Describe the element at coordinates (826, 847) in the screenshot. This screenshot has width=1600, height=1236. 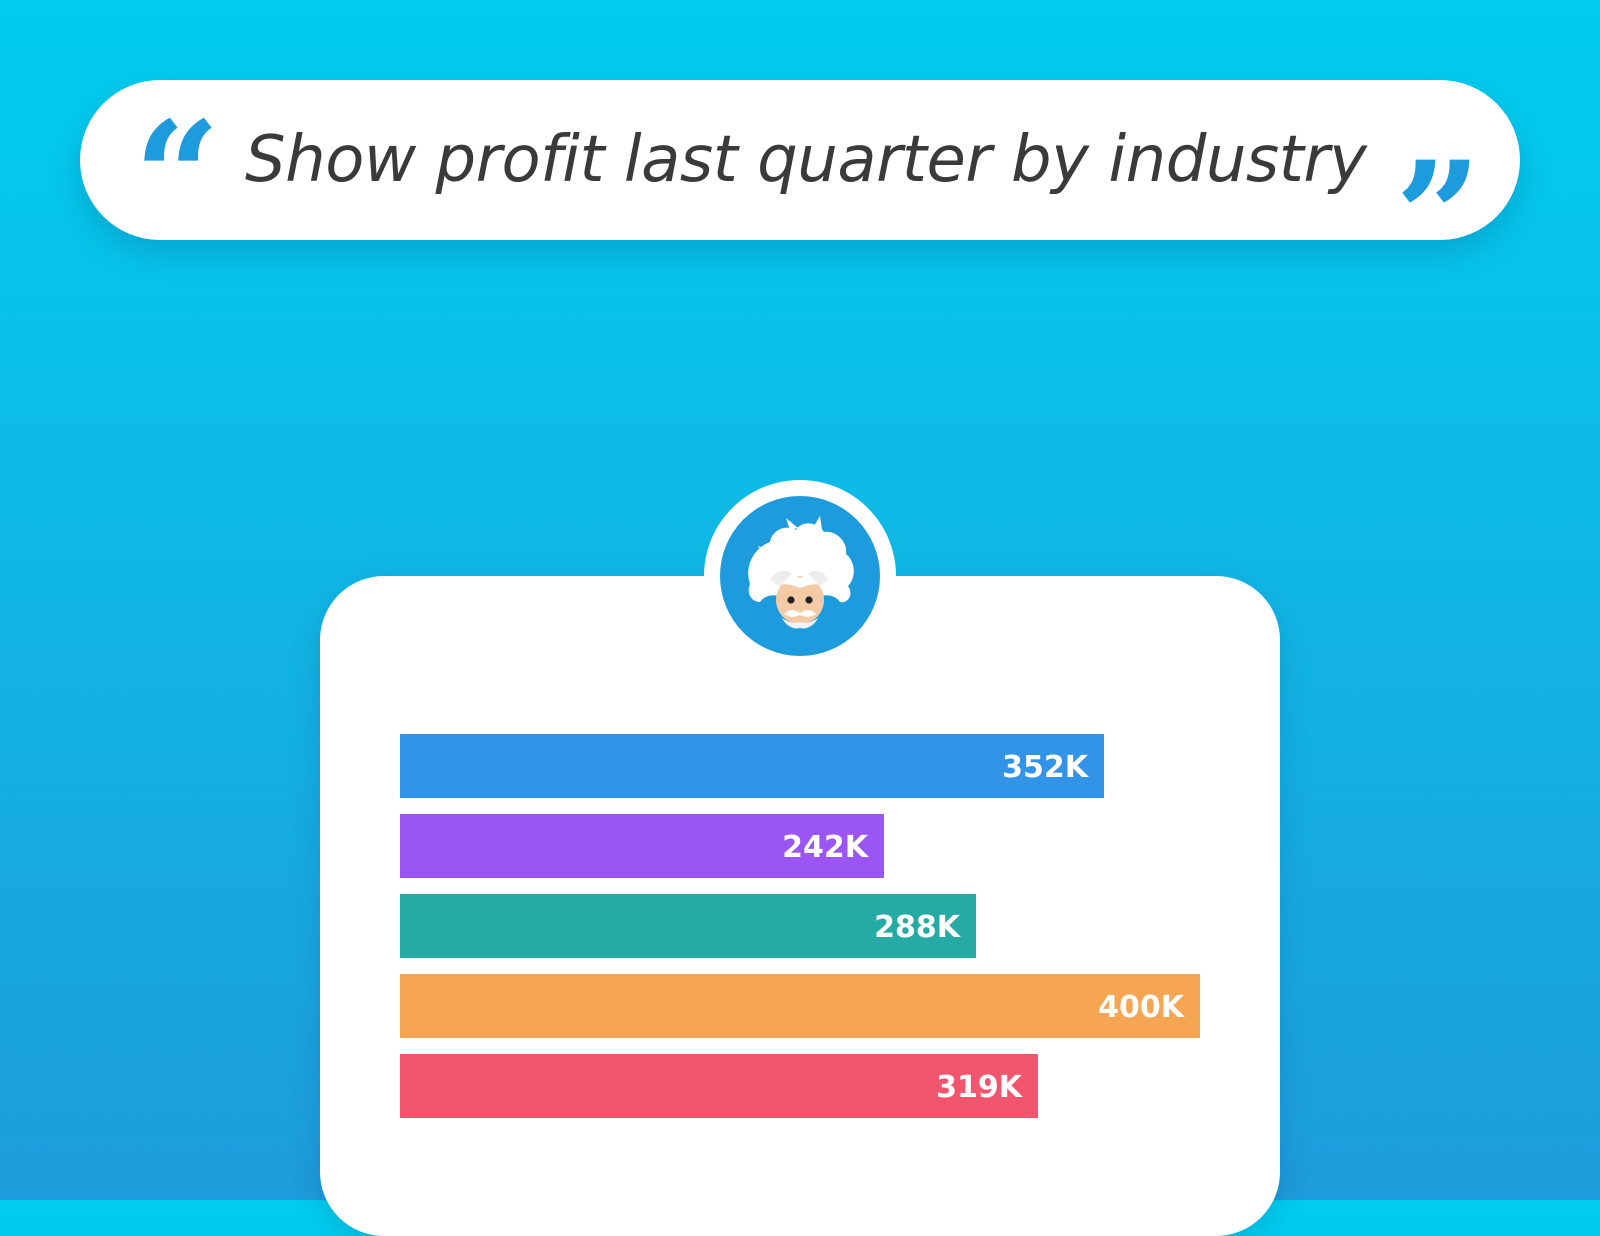
I see `bar-value-label-1: 242K` at that location.